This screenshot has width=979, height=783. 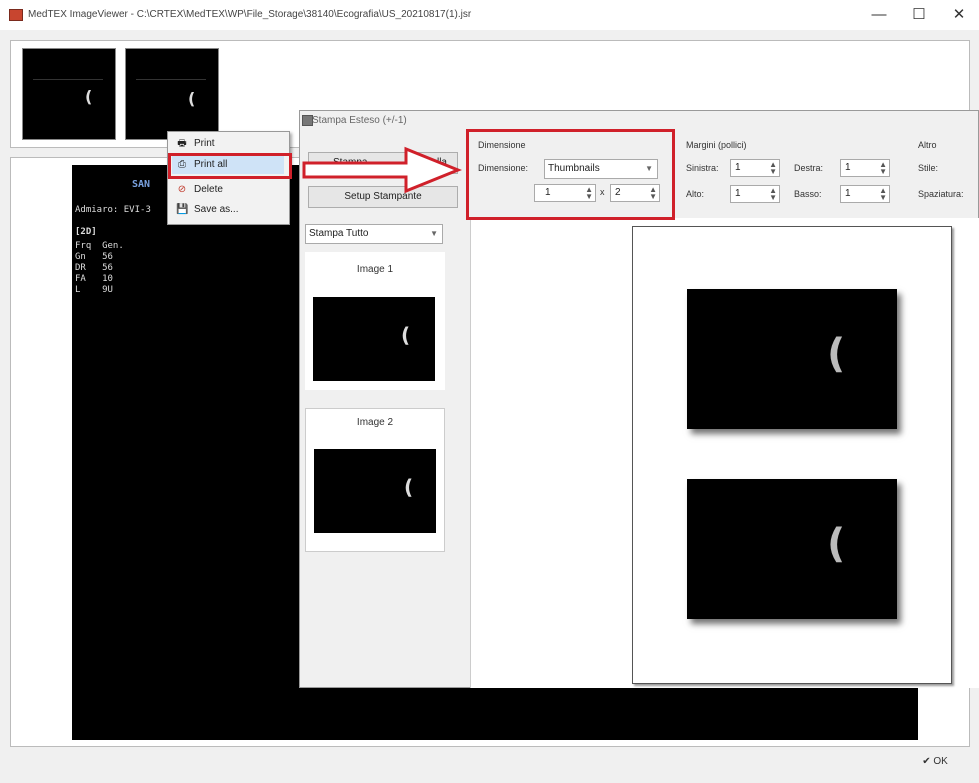 What do you see at coordinates (570, 174) in the screenshot?
I see `annotation-highlight-dimensions` at bounding box center [570, 174].